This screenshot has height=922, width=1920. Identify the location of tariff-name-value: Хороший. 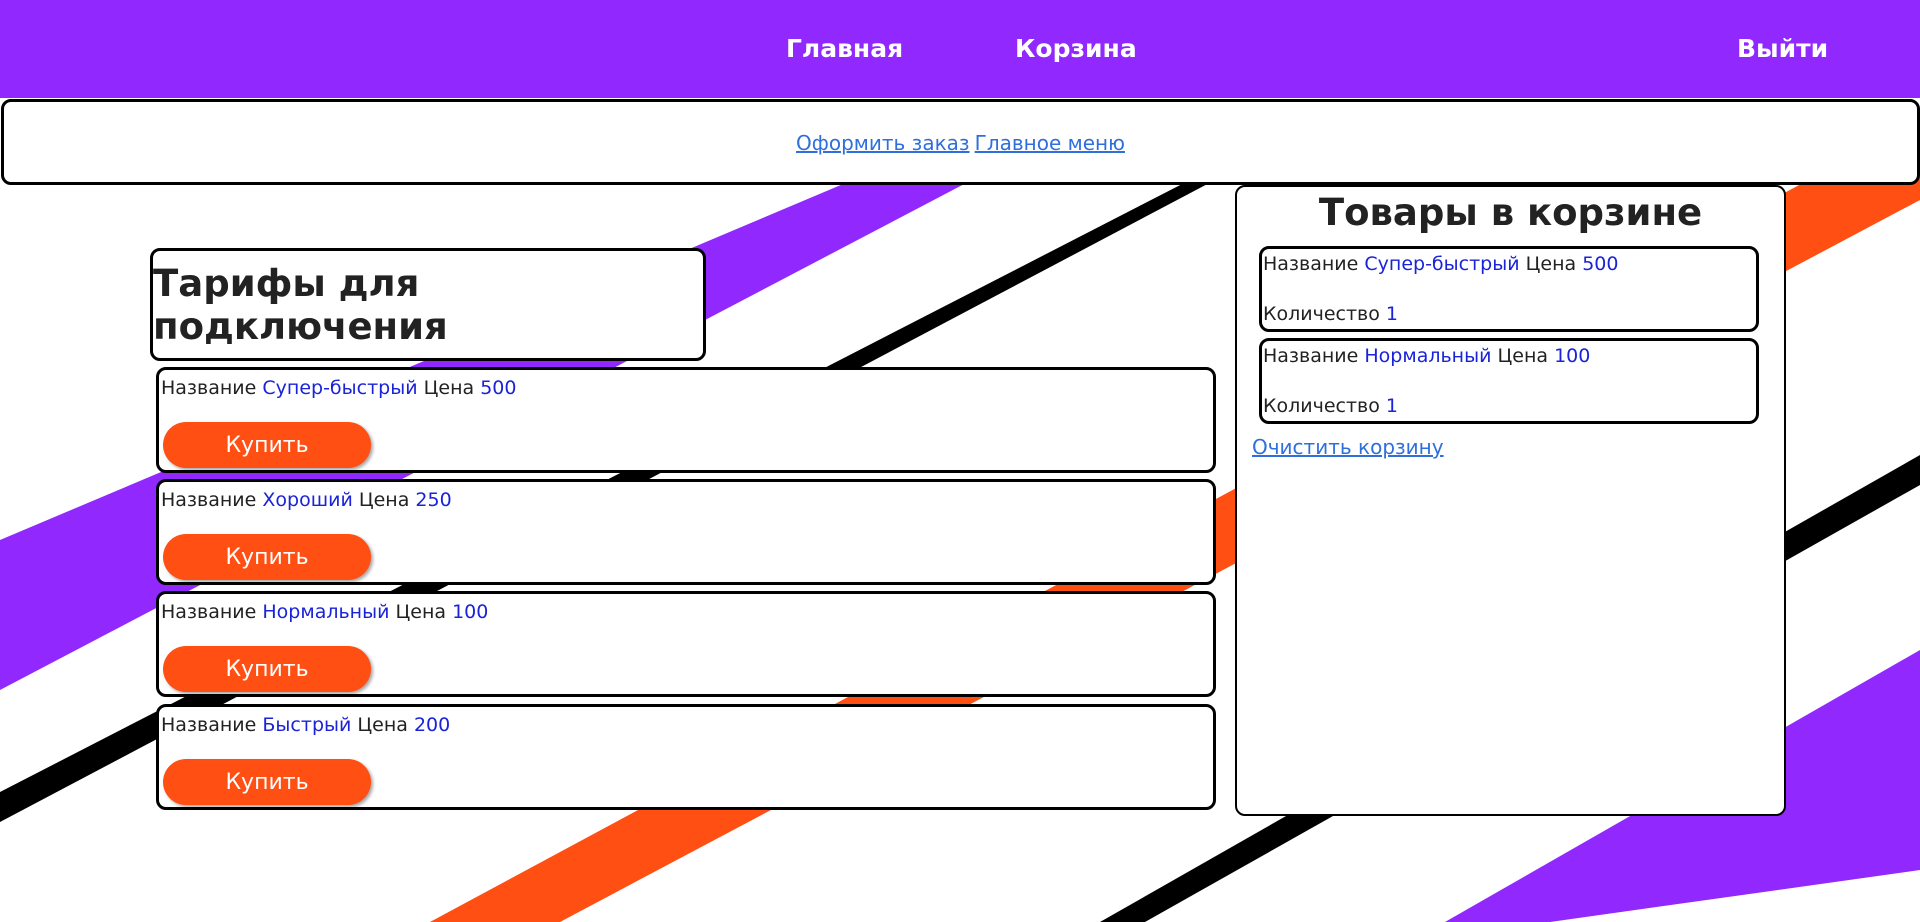
(307, 500).